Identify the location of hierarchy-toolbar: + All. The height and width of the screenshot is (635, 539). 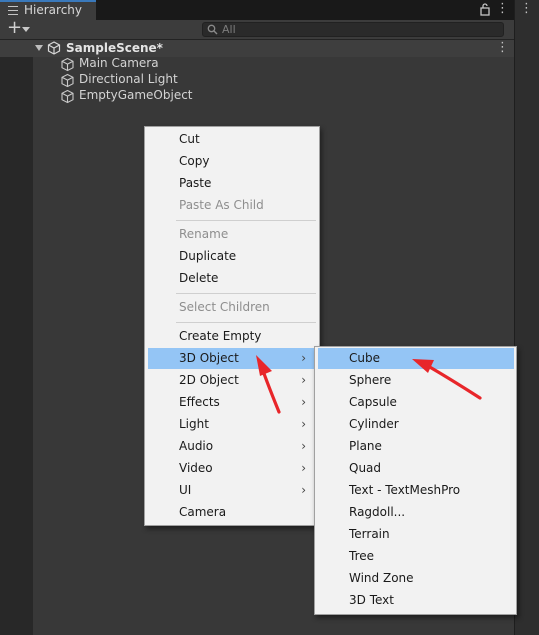
(257, 28).